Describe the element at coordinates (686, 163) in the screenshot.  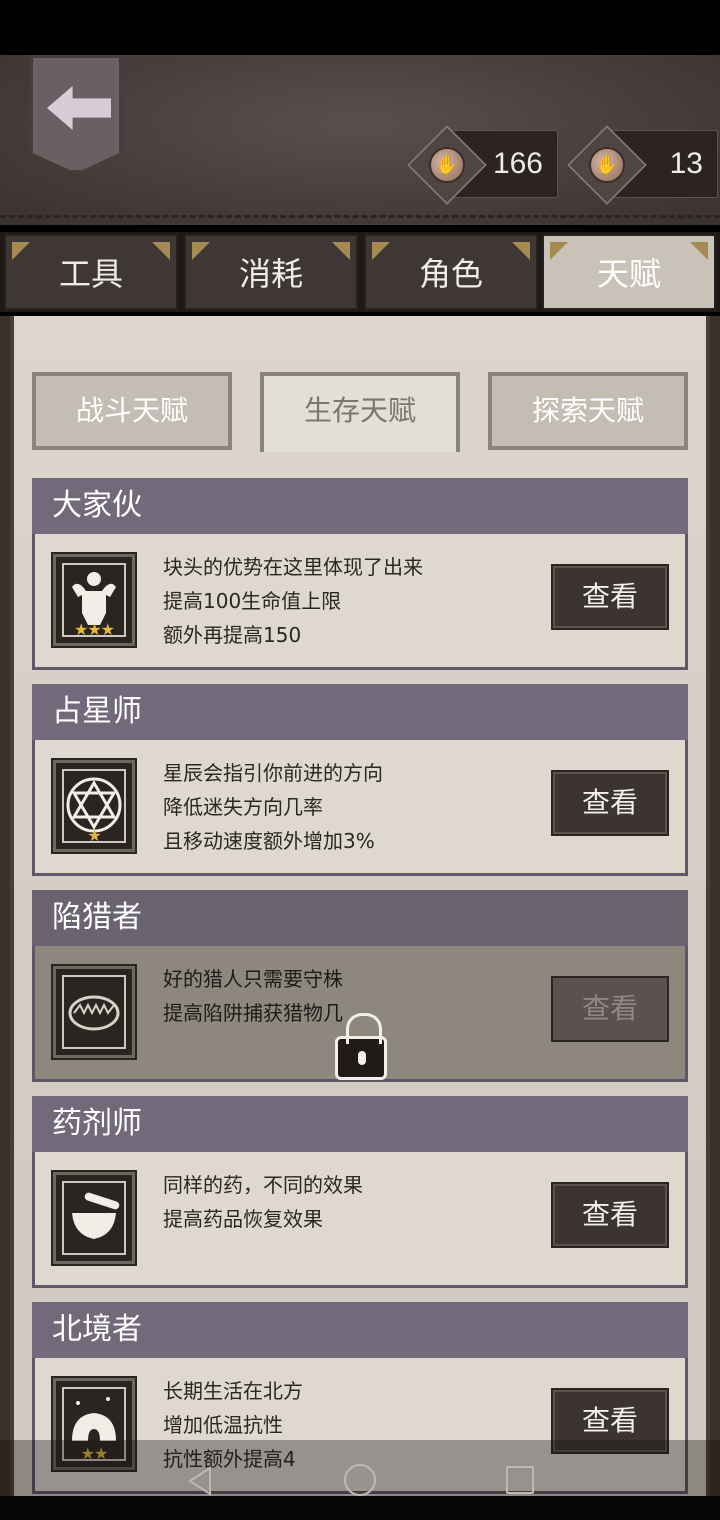
I see `currency-value: 13` at that location.